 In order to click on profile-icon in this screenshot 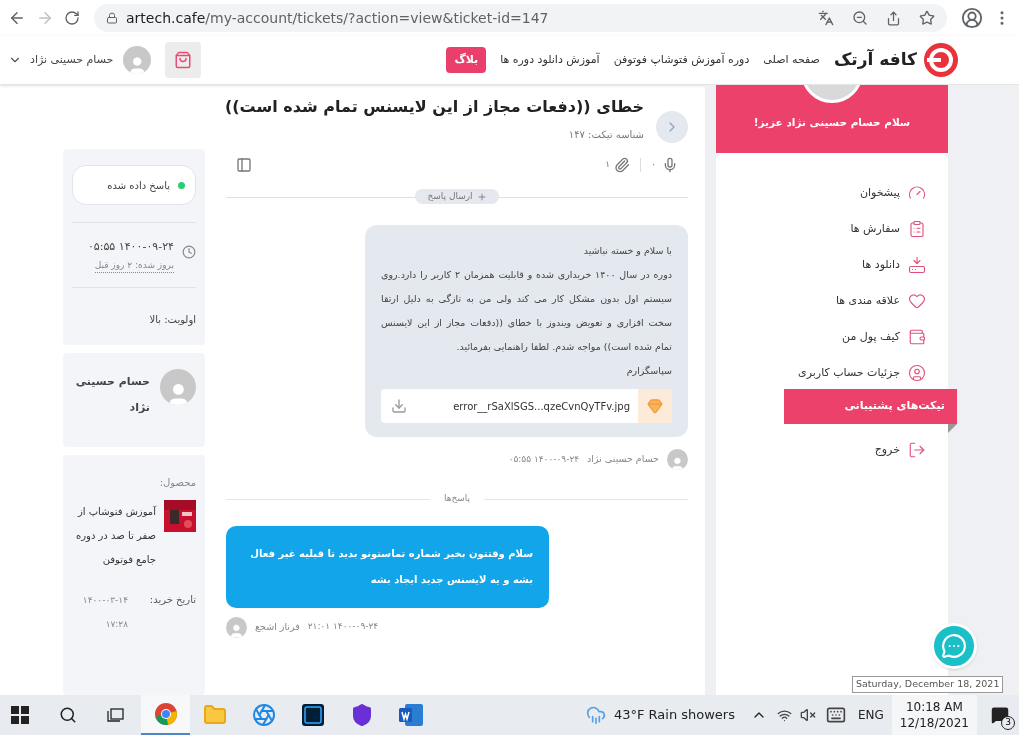, I will do `click(972, 18)`.